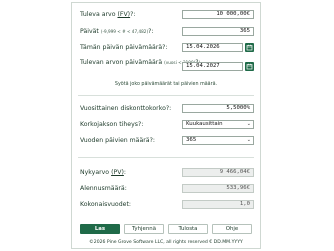 The height and width of the screenshot is (251, 334). Describe the element at coordinates (117, 31) in the screenshot. I see `days-label: Päivät (-9,999 < # < 47,482)?:` at that location.